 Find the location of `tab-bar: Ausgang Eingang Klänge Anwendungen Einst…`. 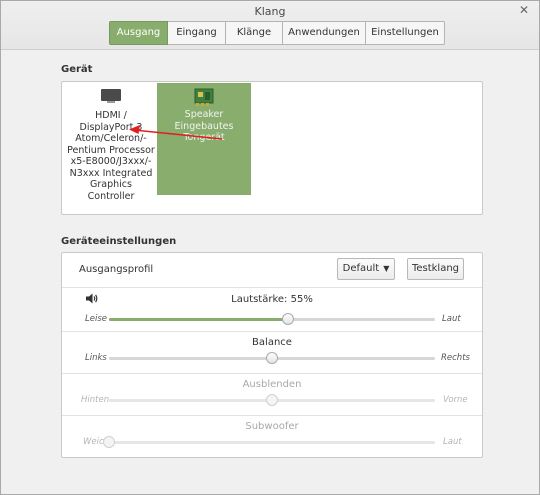

tab-bar: Ausgang Eingang Klänge Anwendungen Einst… is located at coordinates (277, 33).